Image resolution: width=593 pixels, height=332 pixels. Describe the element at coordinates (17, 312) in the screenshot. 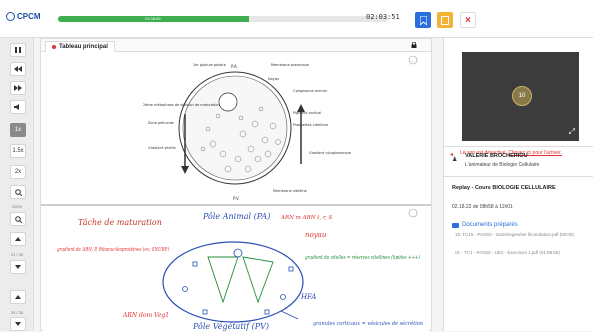

I see `page-indicator-bottom: 25 / 35` at that location.